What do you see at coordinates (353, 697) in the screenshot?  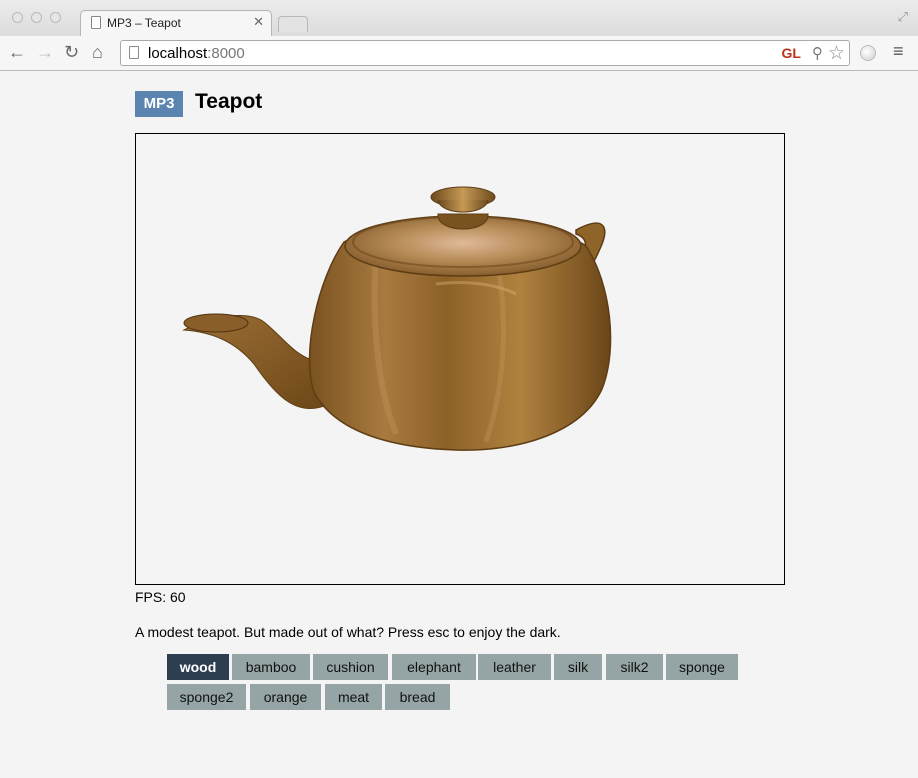 I see `material-button-meat: meat` at bounding box center [353, 697].